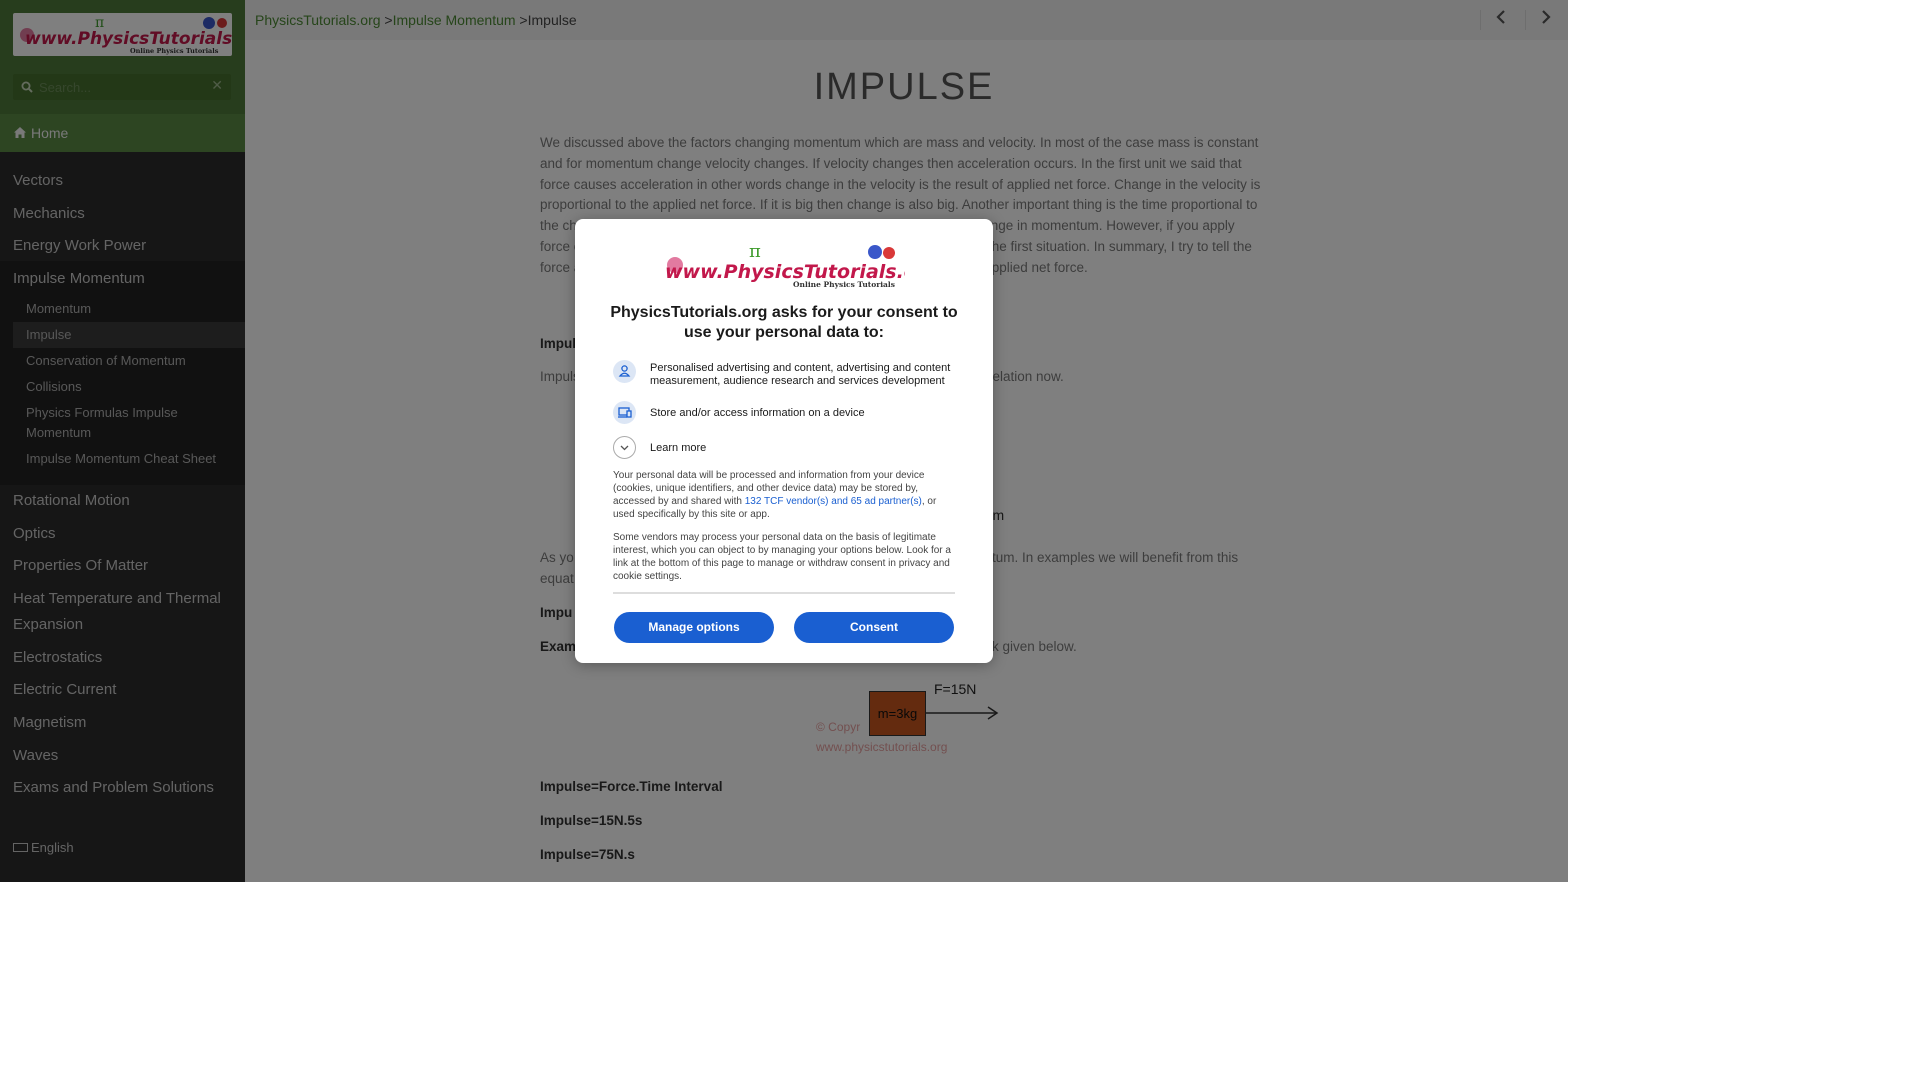  What do you see at coordinates (833, 501) in the screenshot?
I see `vendors-link: 132 TCF vendor(s) and 65 ad partner(s)` at bounding box center [833, 501].